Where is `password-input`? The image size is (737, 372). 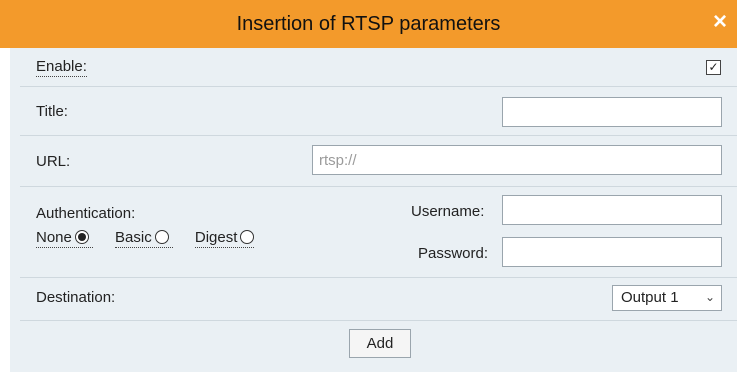
password-input is located at coordinates (612, 252).